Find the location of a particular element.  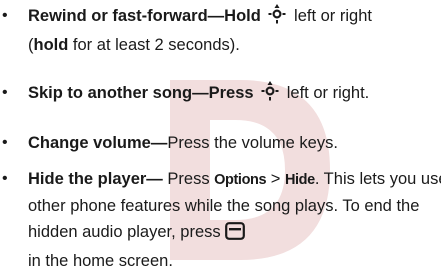

item-title: Hide the player— is located at coordinates (95, 179).